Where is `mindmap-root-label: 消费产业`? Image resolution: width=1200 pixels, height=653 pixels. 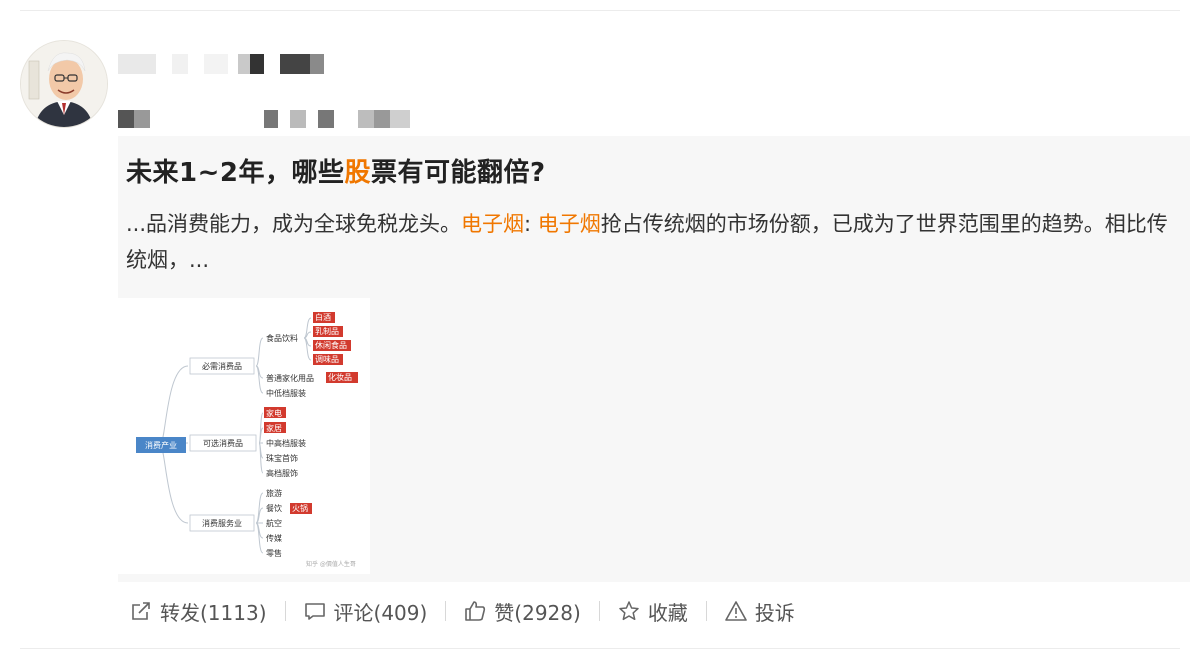 mindmap-root-label: 消费产业 is located at coordinates (161, 445).